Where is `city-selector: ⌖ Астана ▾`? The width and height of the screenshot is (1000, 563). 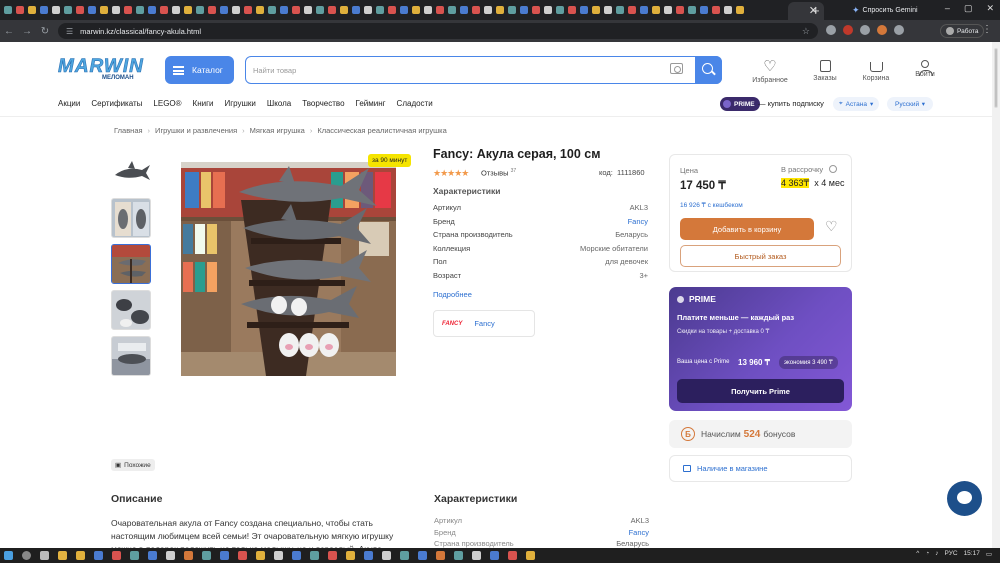
city-selector: ⌖ Астана ▾ is located at coordinates (856, 104).